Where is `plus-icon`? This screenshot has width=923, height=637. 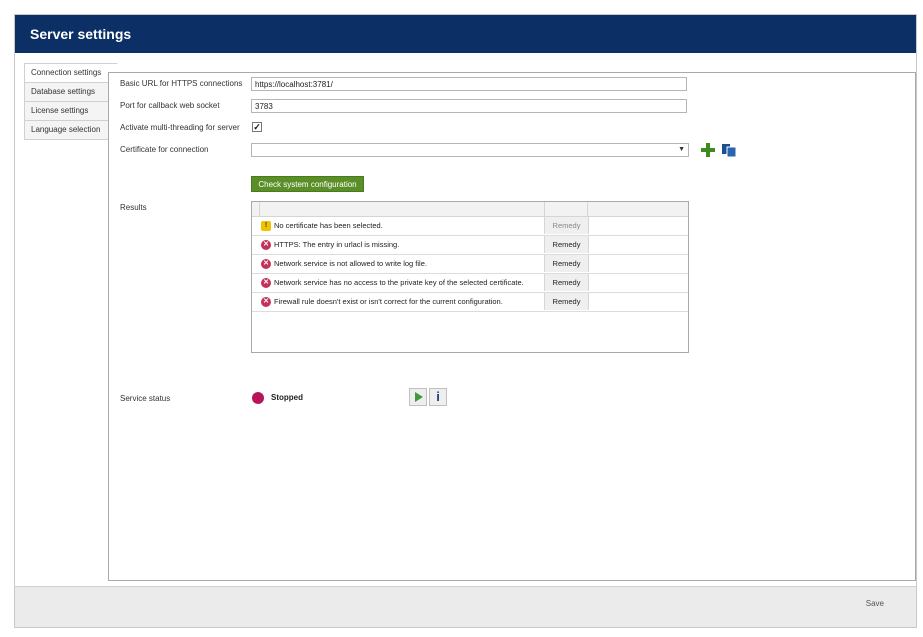
plus-icon is located at coordinates (708, 150).